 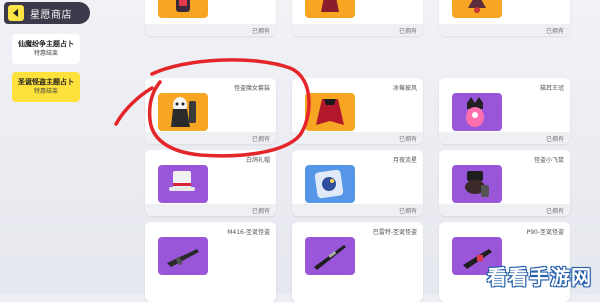 I want to click on item-card: 巴雷特-圣诞怪盗, so click(x=357, y=262).